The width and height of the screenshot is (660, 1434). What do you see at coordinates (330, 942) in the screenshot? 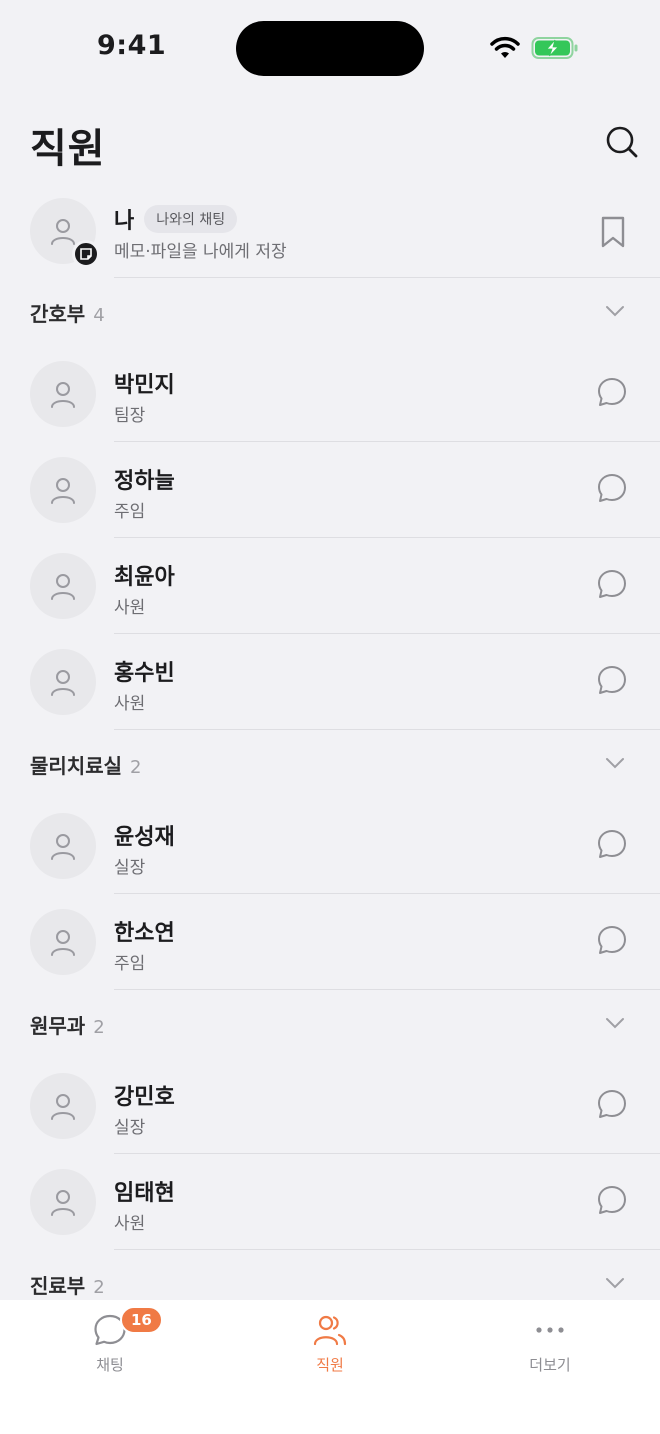
I see `list-item: 한소연 주임` at bounding box center [330, 942].